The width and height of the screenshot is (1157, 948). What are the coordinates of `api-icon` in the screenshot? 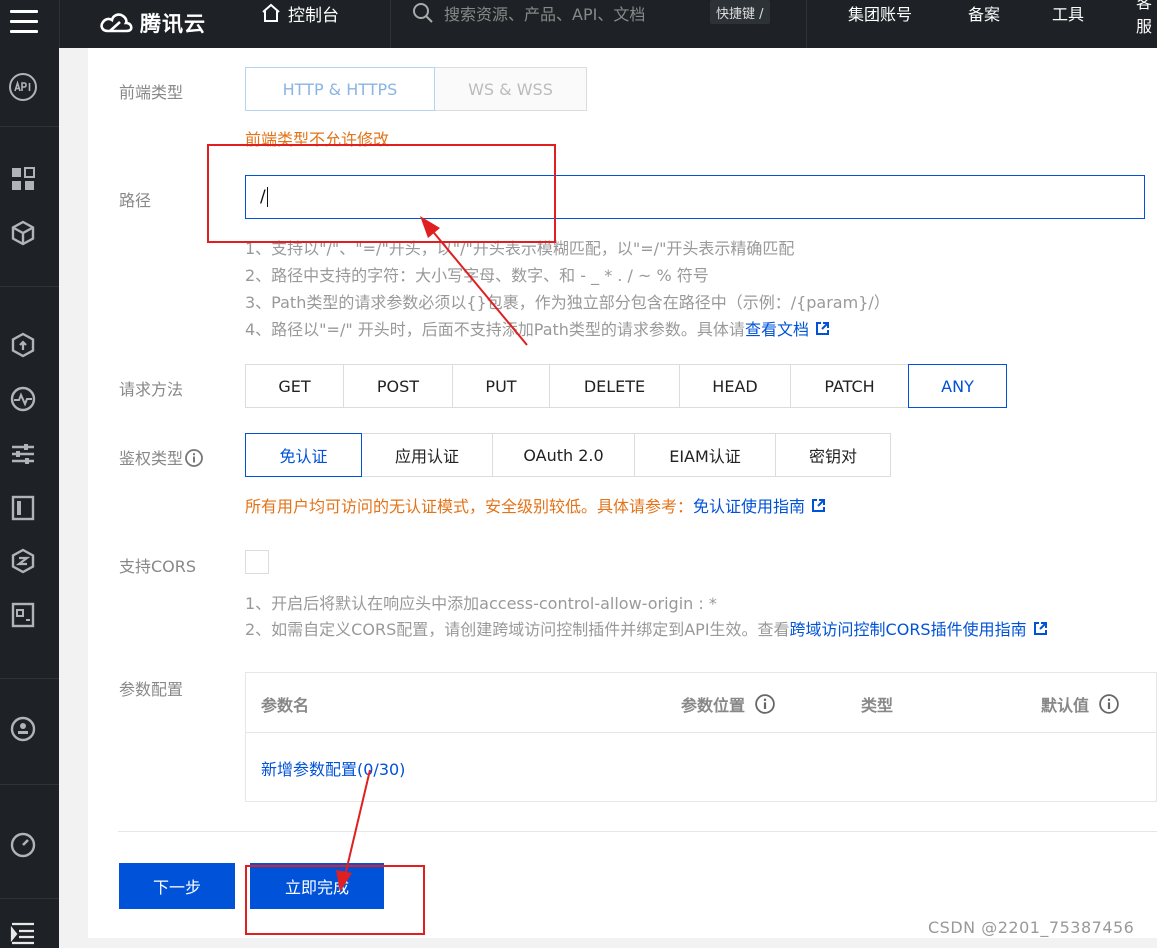 It's located at (23, 87).